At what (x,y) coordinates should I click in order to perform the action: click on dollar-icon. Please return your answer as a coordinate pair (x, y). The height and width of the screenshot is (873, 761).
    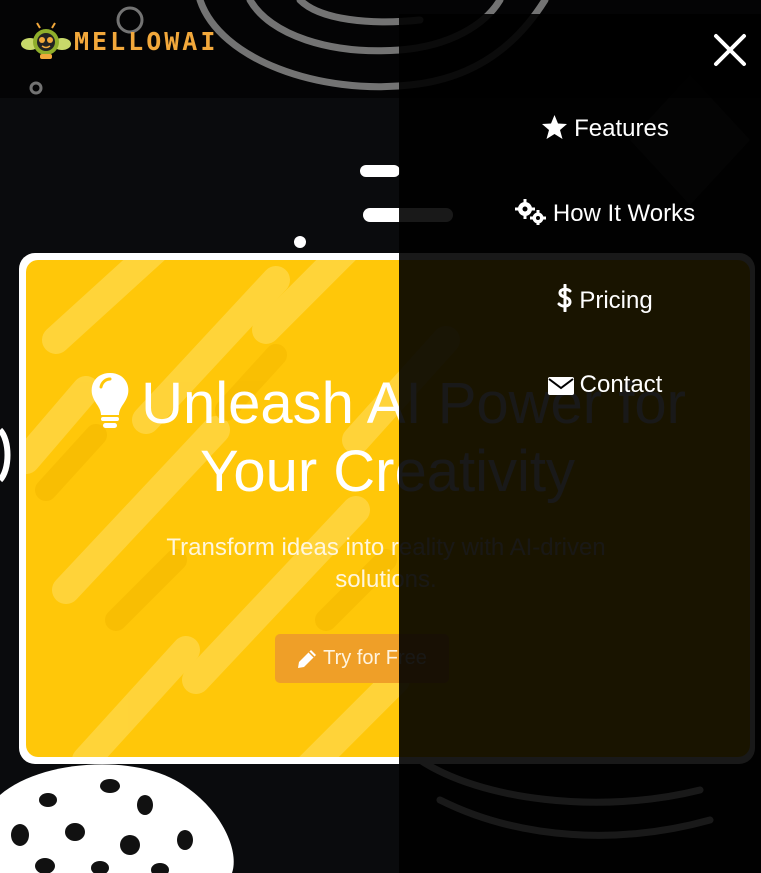
    Looking at the image, I should click on (564, 298).